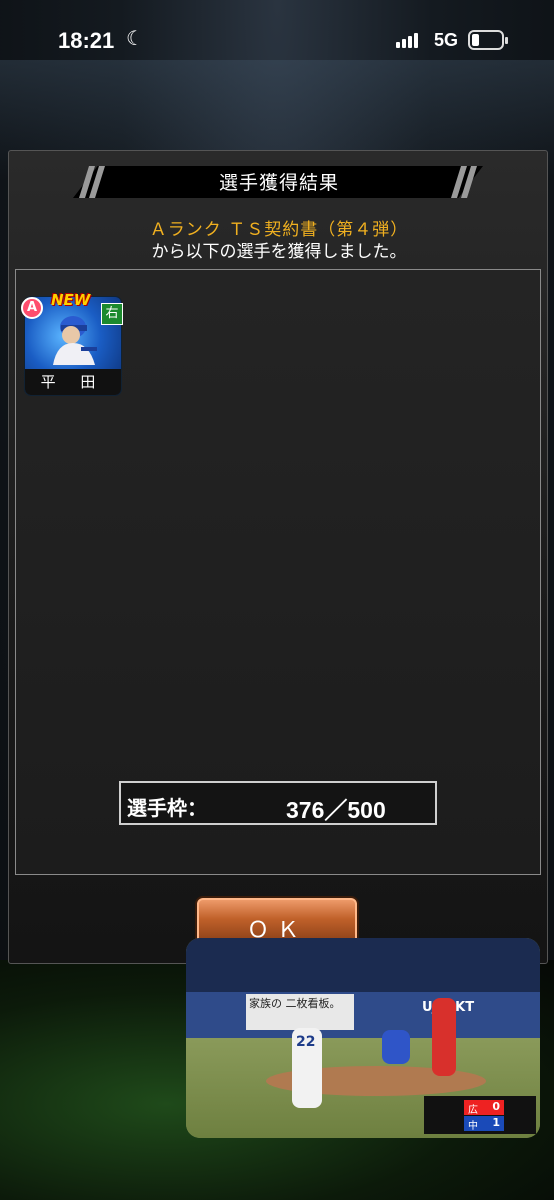  Describe the element at coordinates (71, 300) in the screenshot. I see `new-badge: NEW` at that location.